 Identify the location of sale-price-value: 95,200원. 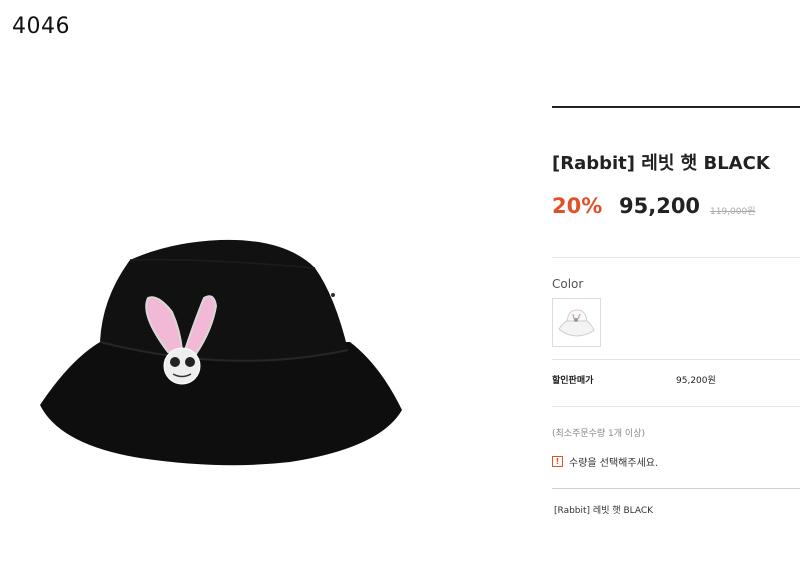
(696, 381).